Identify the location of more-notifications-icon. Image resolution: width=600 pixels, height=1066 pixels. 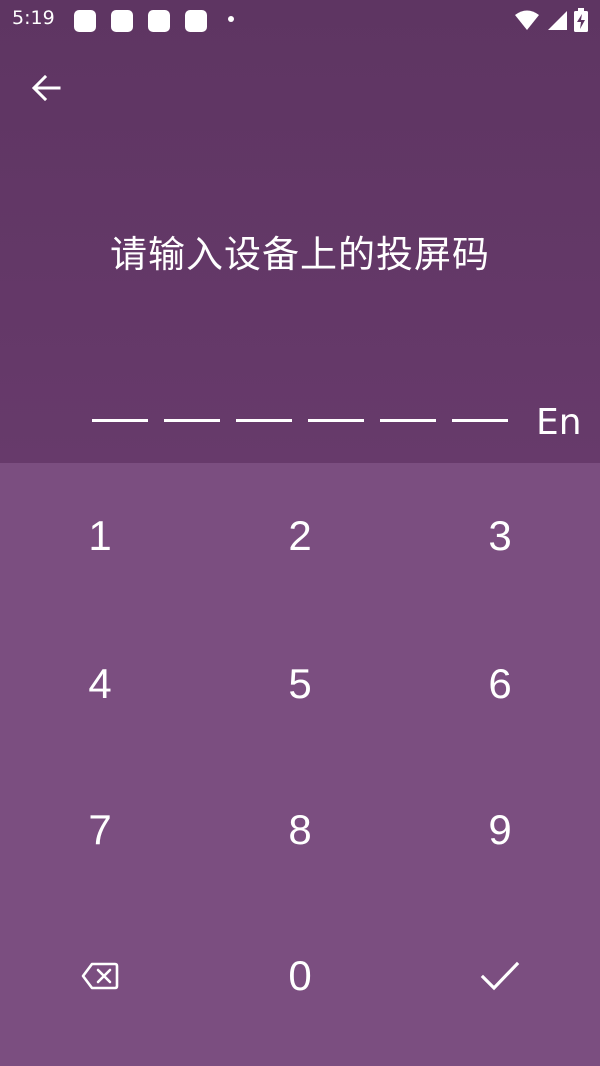
(231, 19).